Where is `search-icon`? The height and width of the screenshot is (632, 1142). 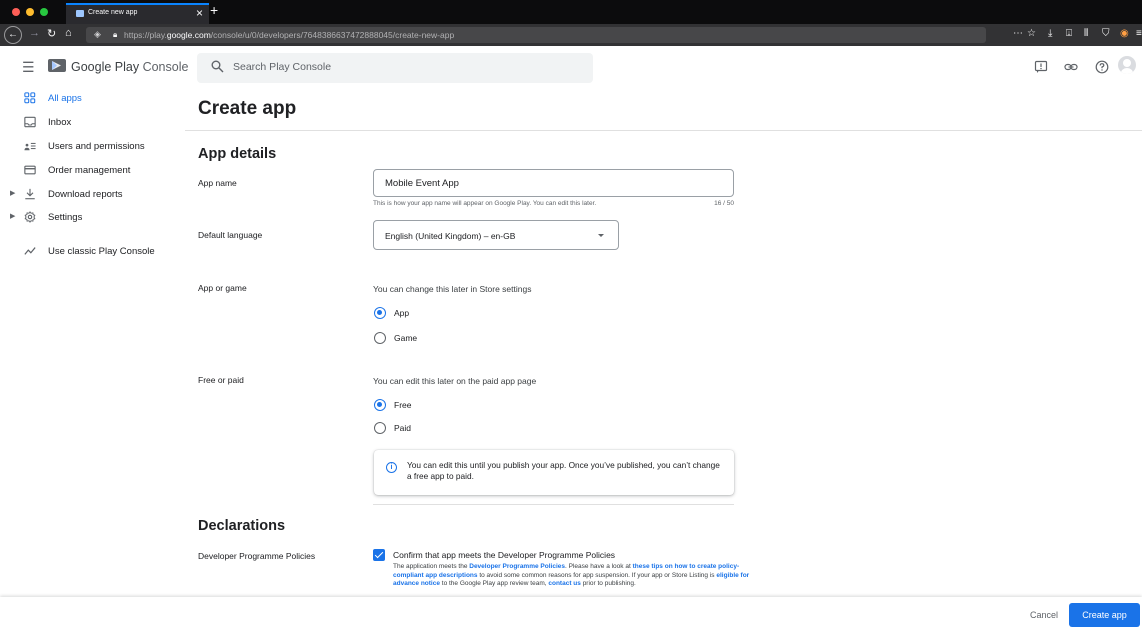
search-icon is located at coordinates (217, 66).